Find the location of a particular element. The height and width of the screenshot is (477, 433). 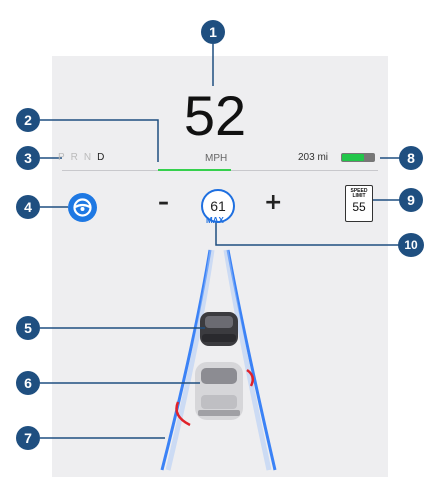

current-speed: 52 is located at coordinates (215, 115).